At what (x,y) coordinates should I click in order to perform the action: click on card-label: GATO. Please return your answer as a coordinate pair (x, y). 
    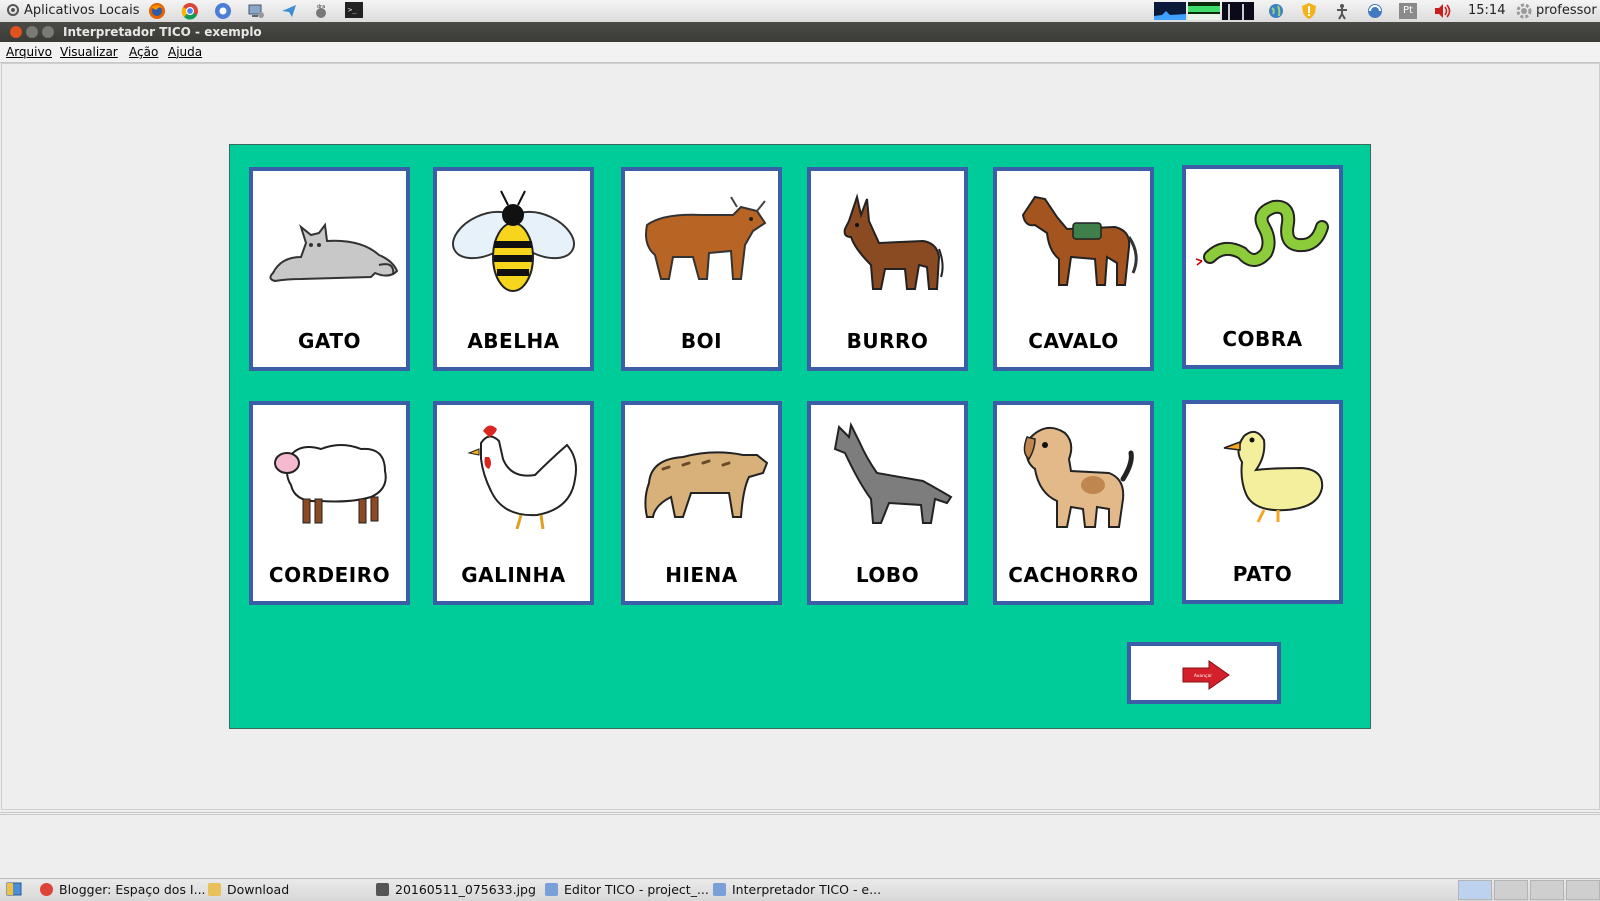
    Looking at the image, I should click on (329, 341).